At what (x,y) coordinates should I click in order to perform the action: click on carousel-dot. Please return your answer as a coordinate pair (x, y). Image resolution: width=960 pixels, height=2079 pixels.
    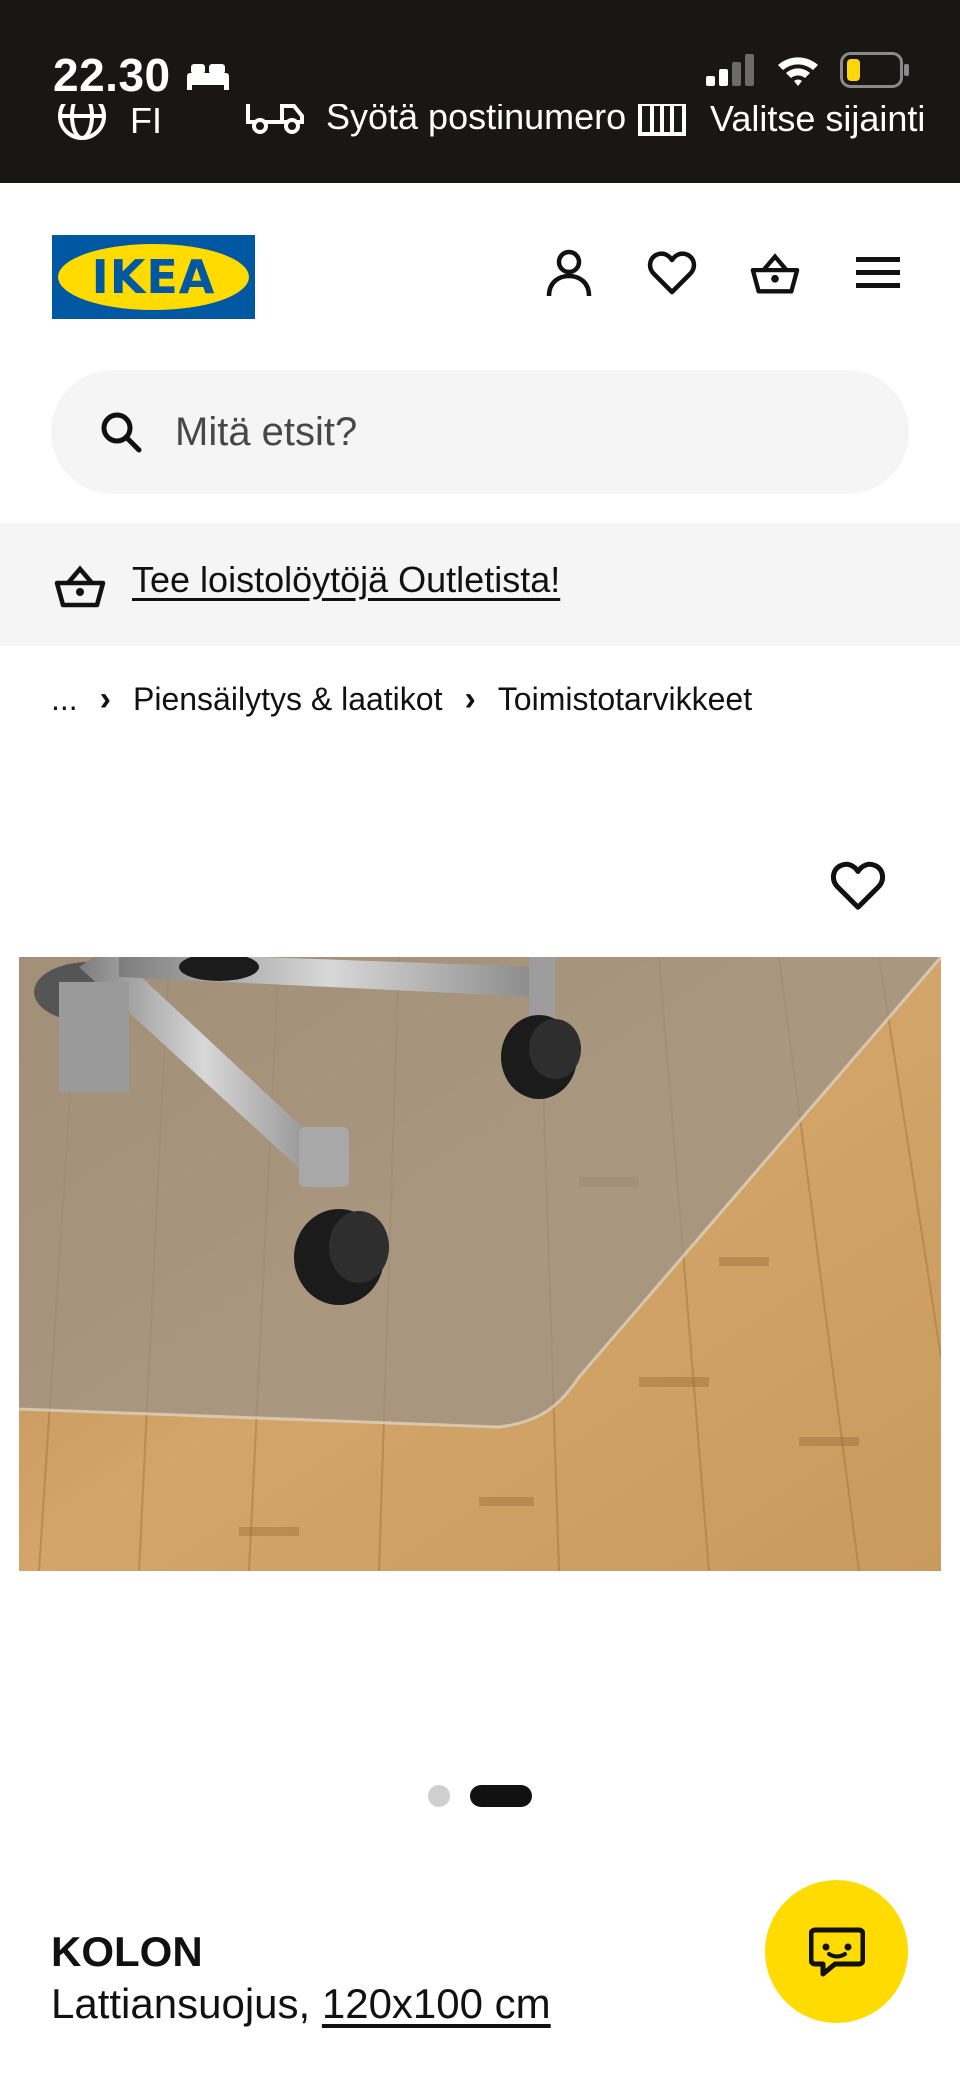
    Looking at the image, I should click on (439, 1796).